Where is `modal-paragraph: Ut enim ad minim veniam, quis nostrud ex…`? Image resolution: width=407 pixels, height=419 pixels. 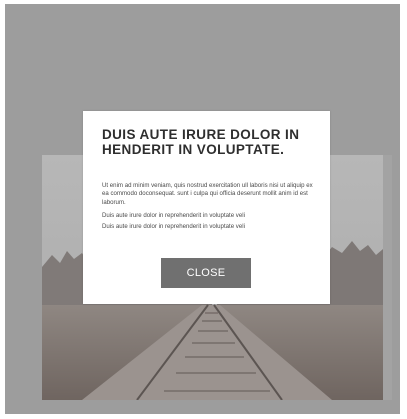 modal-paragraph: Ut enim ad minim veniam, quis nostrud ex… is located at coordinates (207, 194).